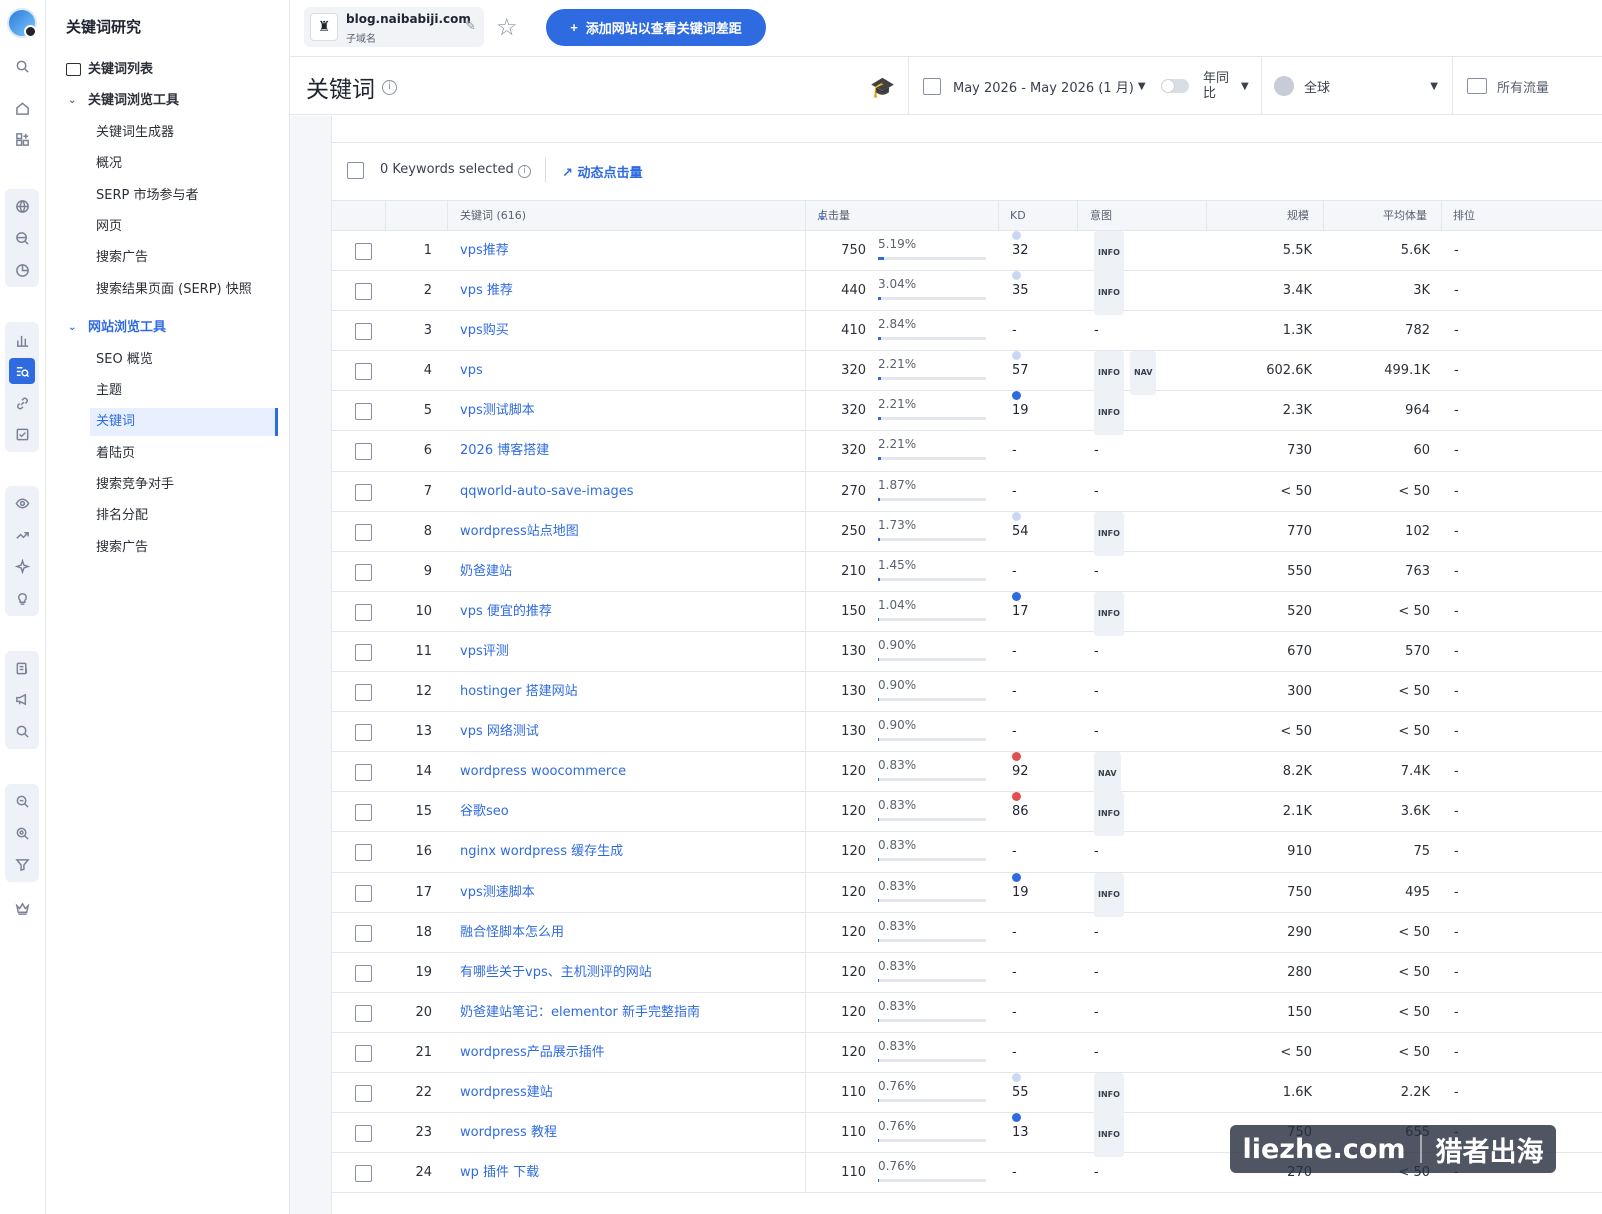 This screenshot has width=1602, height=1214. Describe the element at coordinates (556, 973) in the screenshot. I see `keyword-link: 有哪些关于vps、主机测评的网站` at that location.